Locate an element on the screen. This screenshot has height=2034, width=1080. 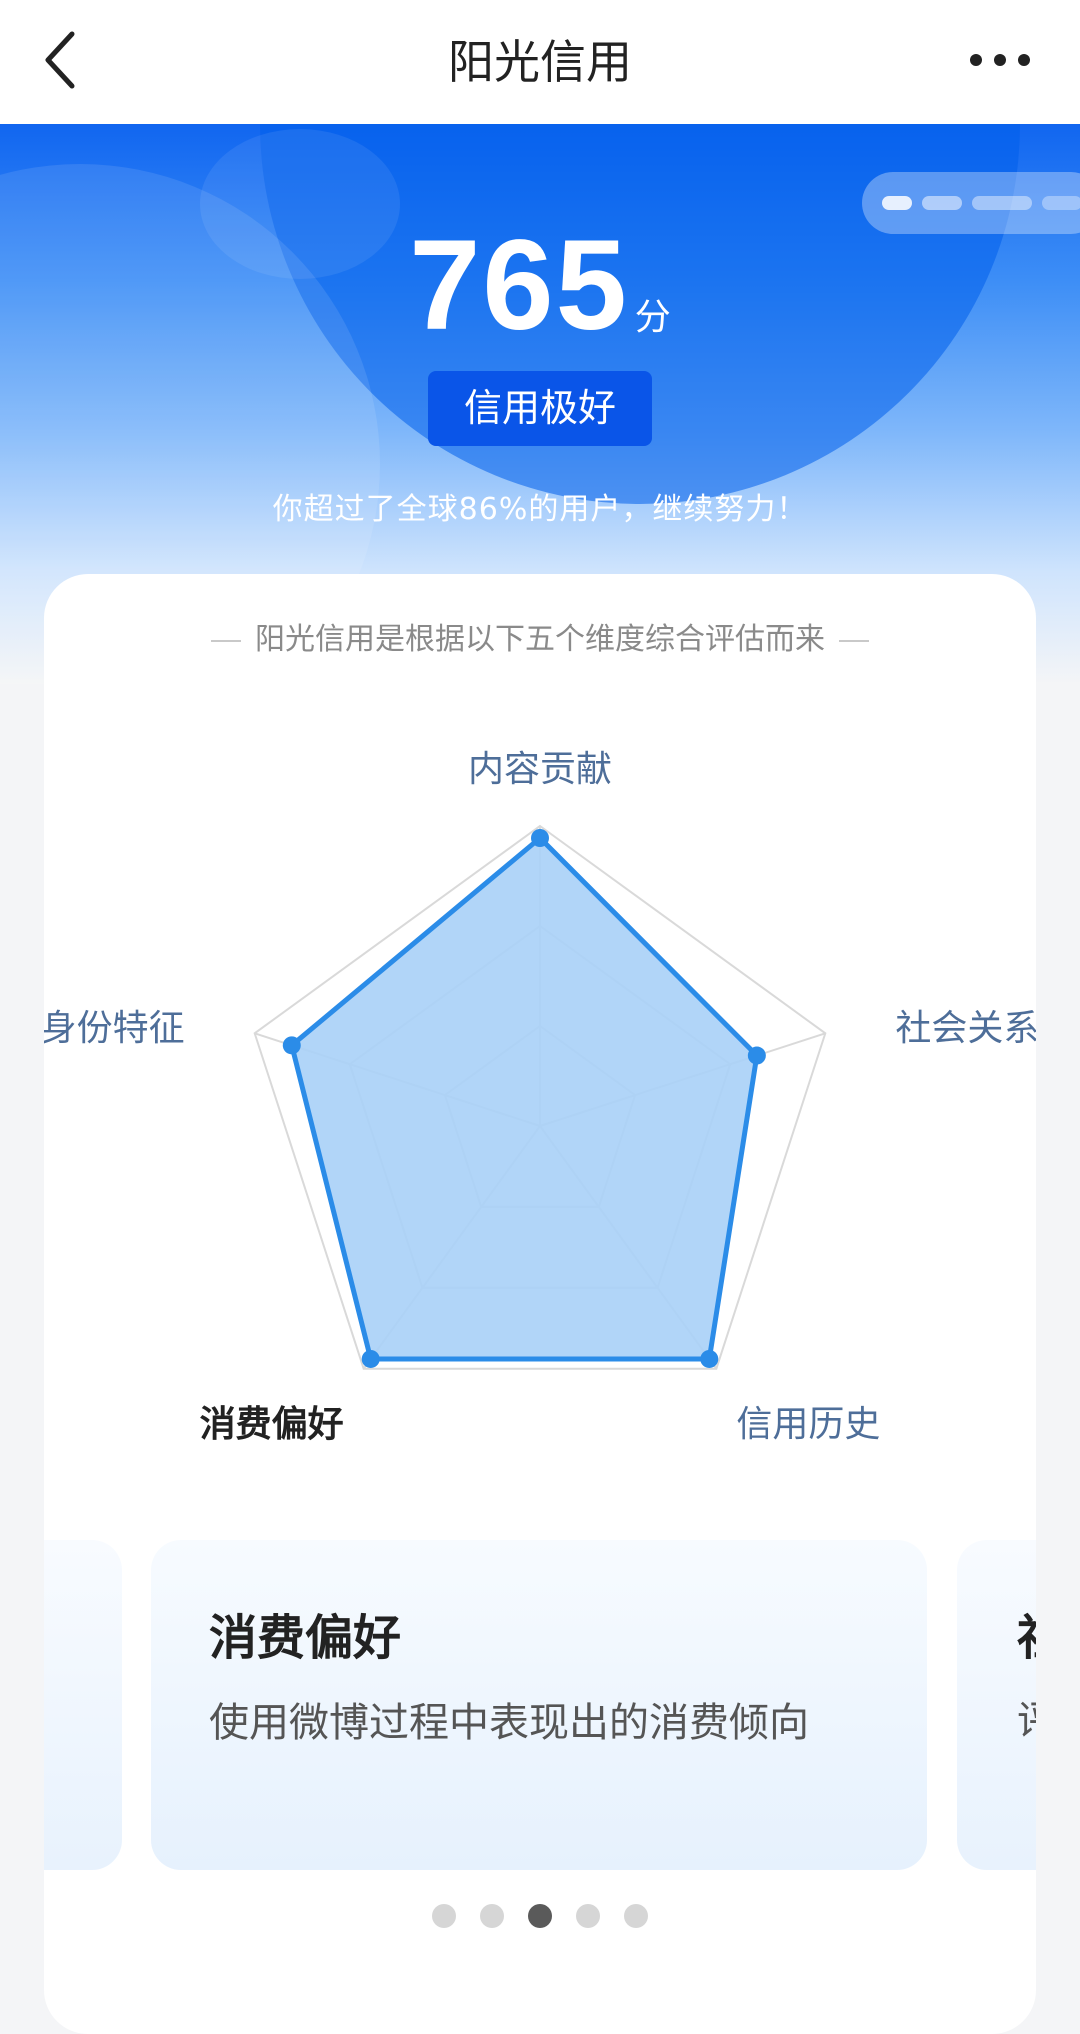
more-button is located at coordinates (1000, 60).